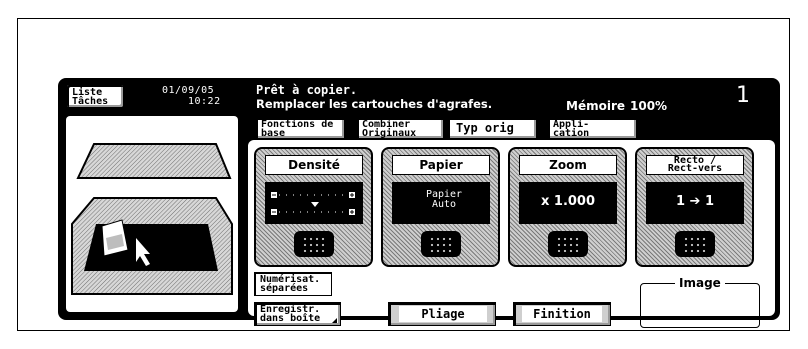 This screenshot has height=349, width=808. Describe the element at coordinates (700, 302) in the screenshot. I see `image-preview-panel: Image` at that location.